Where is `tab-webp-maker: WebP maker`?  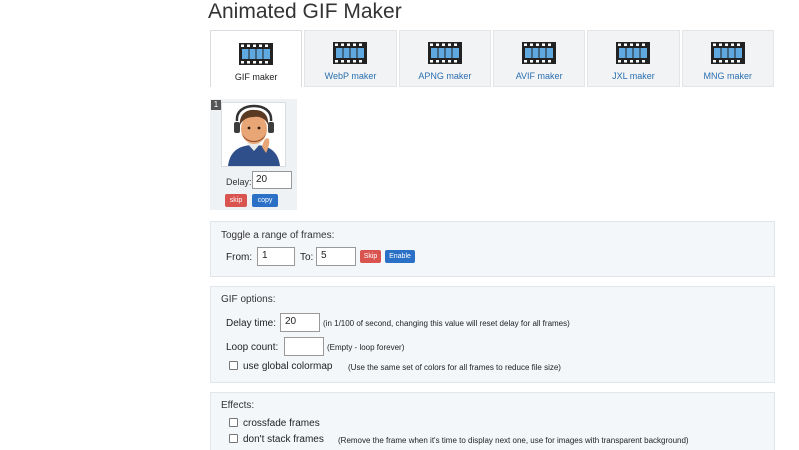
tab-webp-maker: WebP maker is located at coordinates (350, 58).